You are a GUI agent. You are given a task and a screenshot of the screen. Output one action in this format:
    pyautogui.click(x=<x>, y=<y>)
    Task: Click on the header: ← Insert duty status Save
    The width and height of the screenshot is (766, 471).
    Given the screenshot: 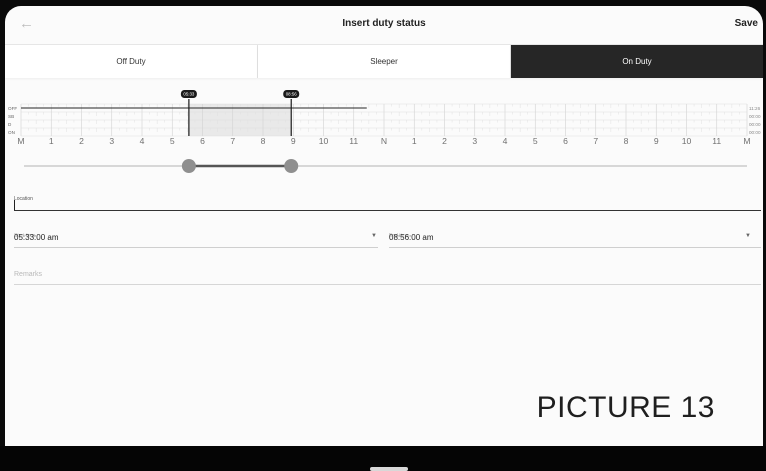 What is the action you would take?
    pyautogui.click(x=384, y=25)
    